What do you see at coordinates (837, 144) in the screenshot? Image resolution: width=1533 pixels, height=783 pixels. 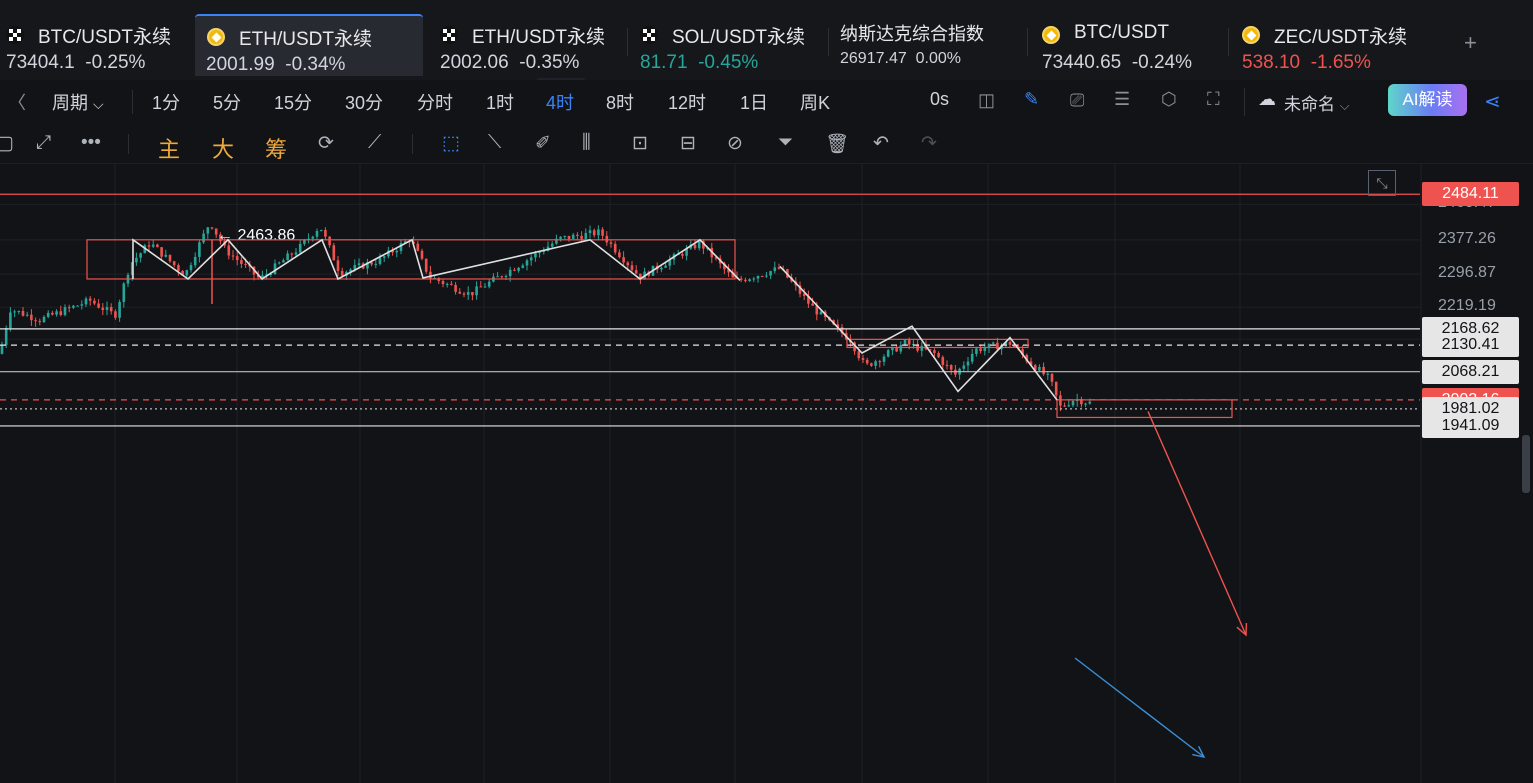 I see `trash-icon: 🗑` at bounding box center [837, 144].